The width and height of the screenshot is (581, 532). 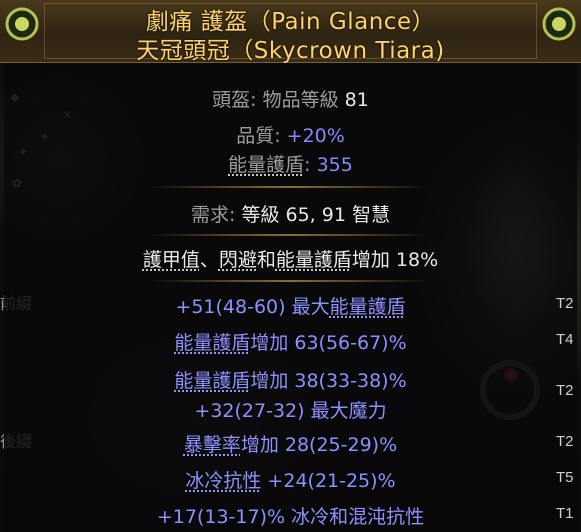 I want to click on quality-line: 品質: +20%, so click(x=290, y=136).